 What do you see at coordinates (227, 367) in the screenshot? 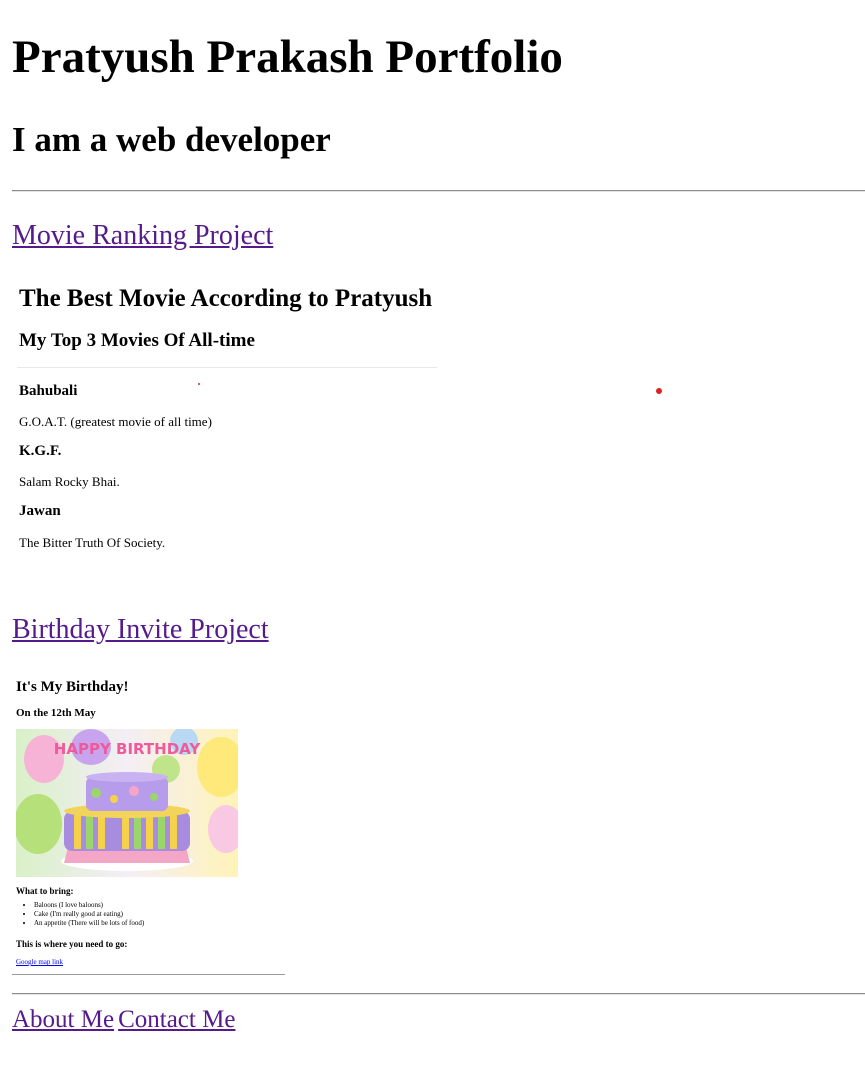
I see `movie-page-divider` at bounding box center [227, 367].